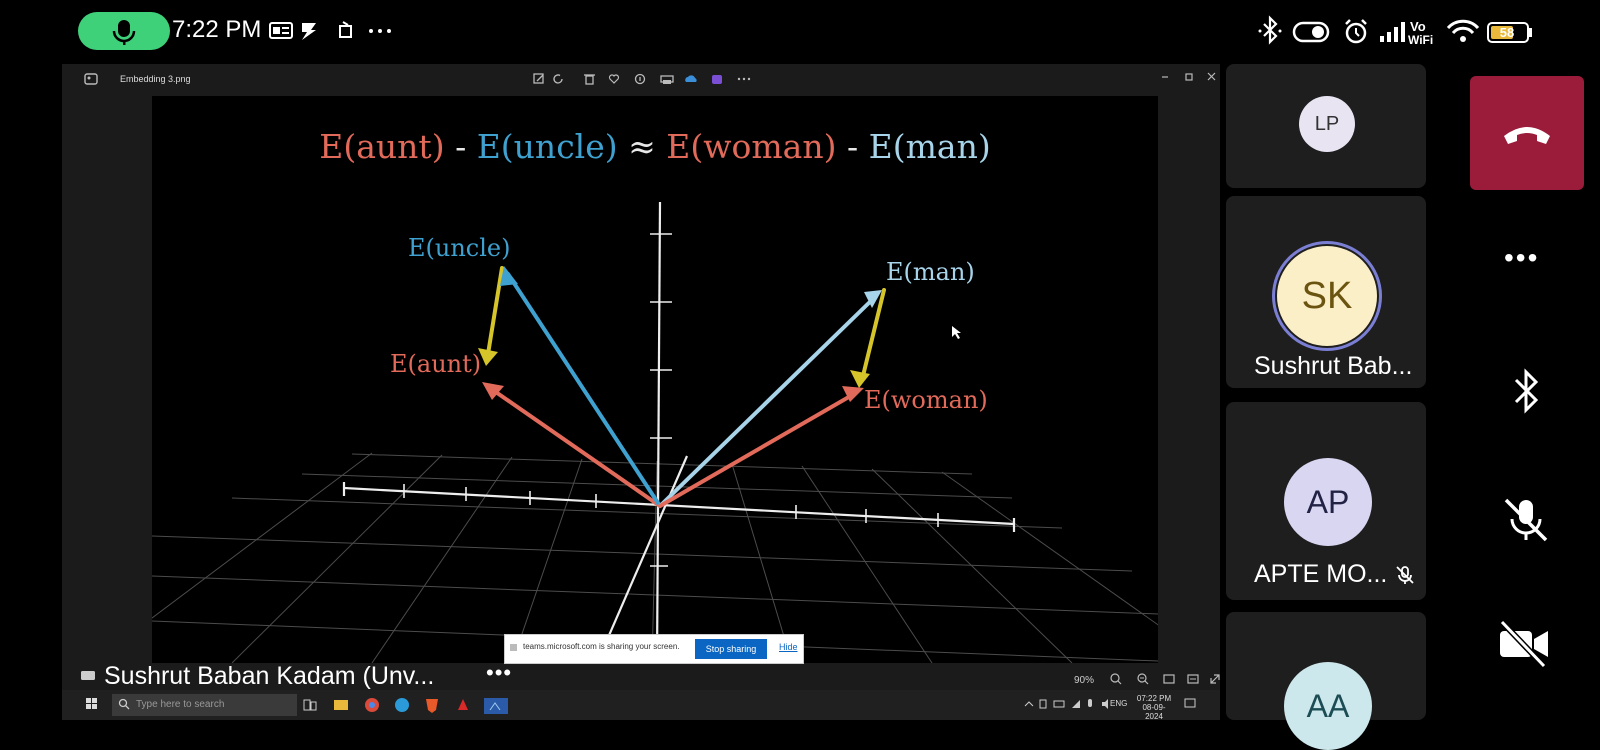 Image resolution: width=1600 pixels, height=750 pixels. Describe the element at coordinates (558, 79) in the screenshot. I see `rotate-icon` at that location.